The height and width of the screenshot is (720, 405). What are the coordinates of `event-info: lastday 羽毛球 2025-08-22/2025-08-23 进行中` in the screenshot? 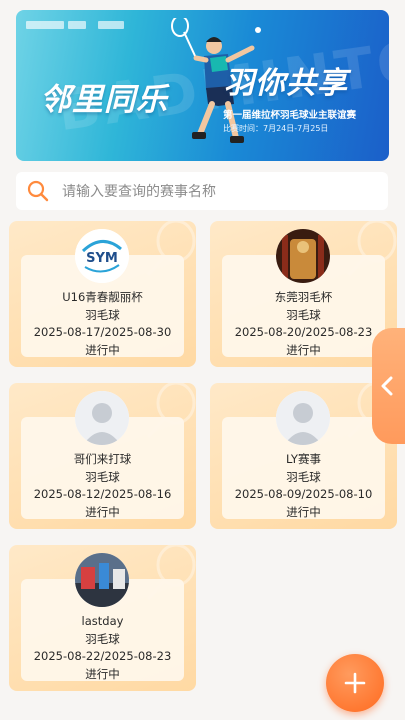 It's located at (102, 648).